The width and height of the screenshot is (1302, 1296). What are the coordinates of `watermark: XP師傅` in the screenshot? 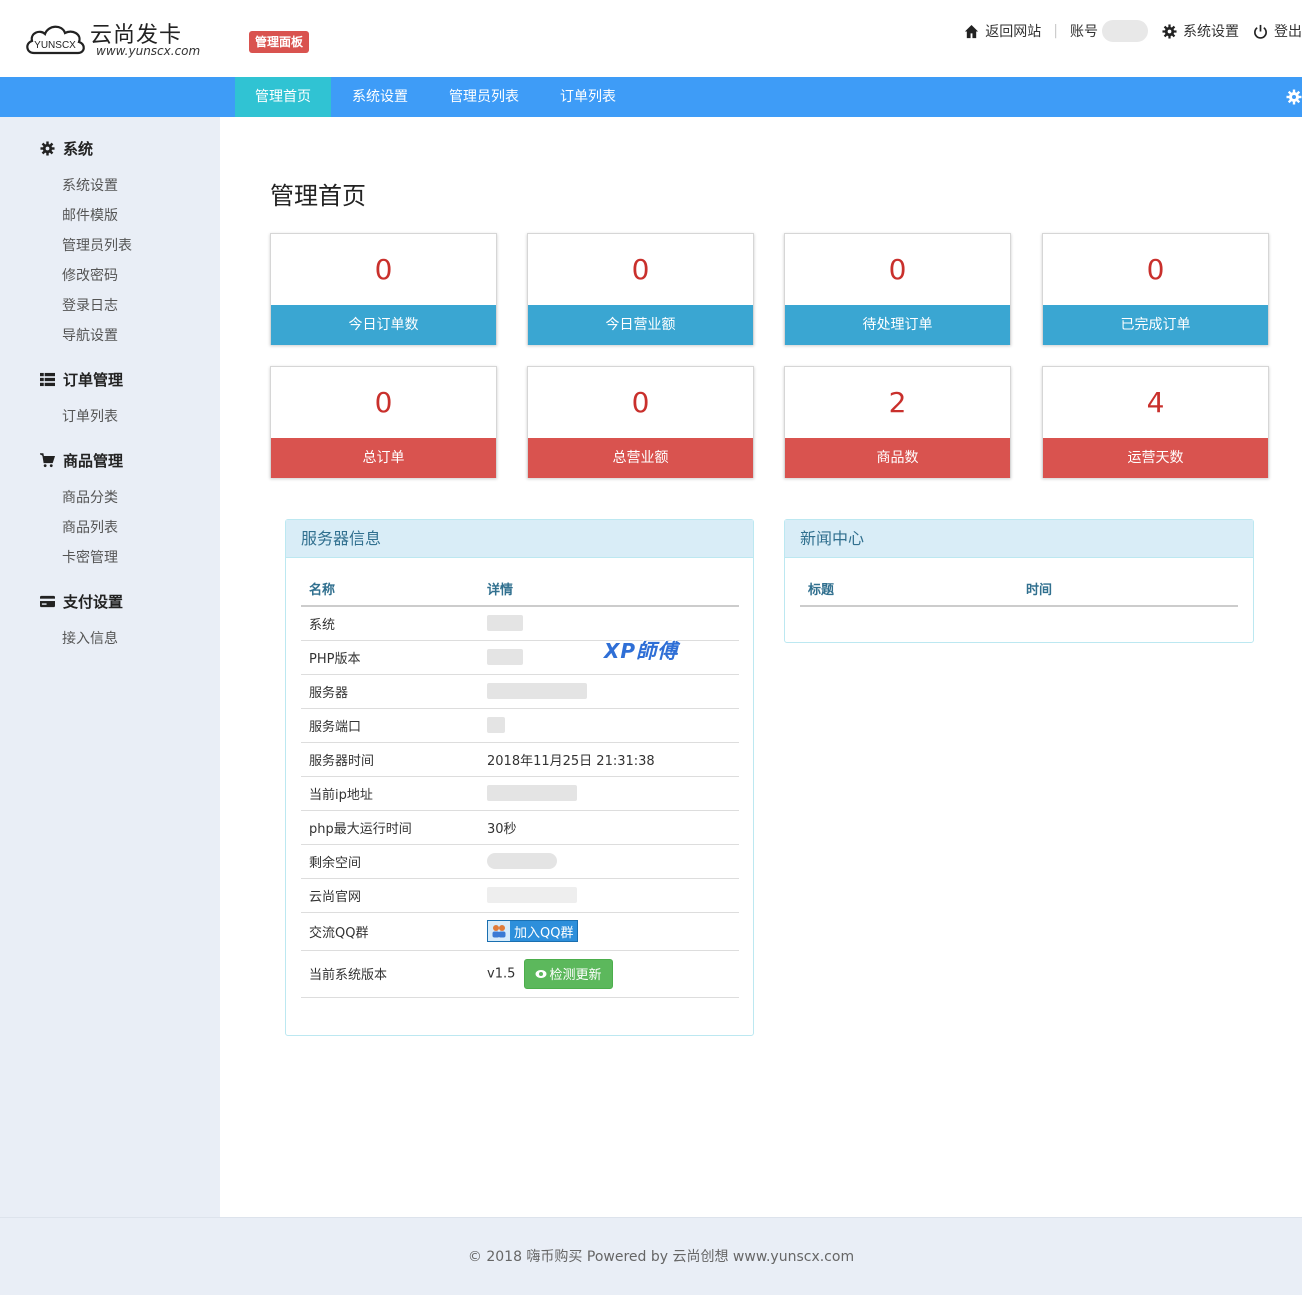 It's located at (641, 651).